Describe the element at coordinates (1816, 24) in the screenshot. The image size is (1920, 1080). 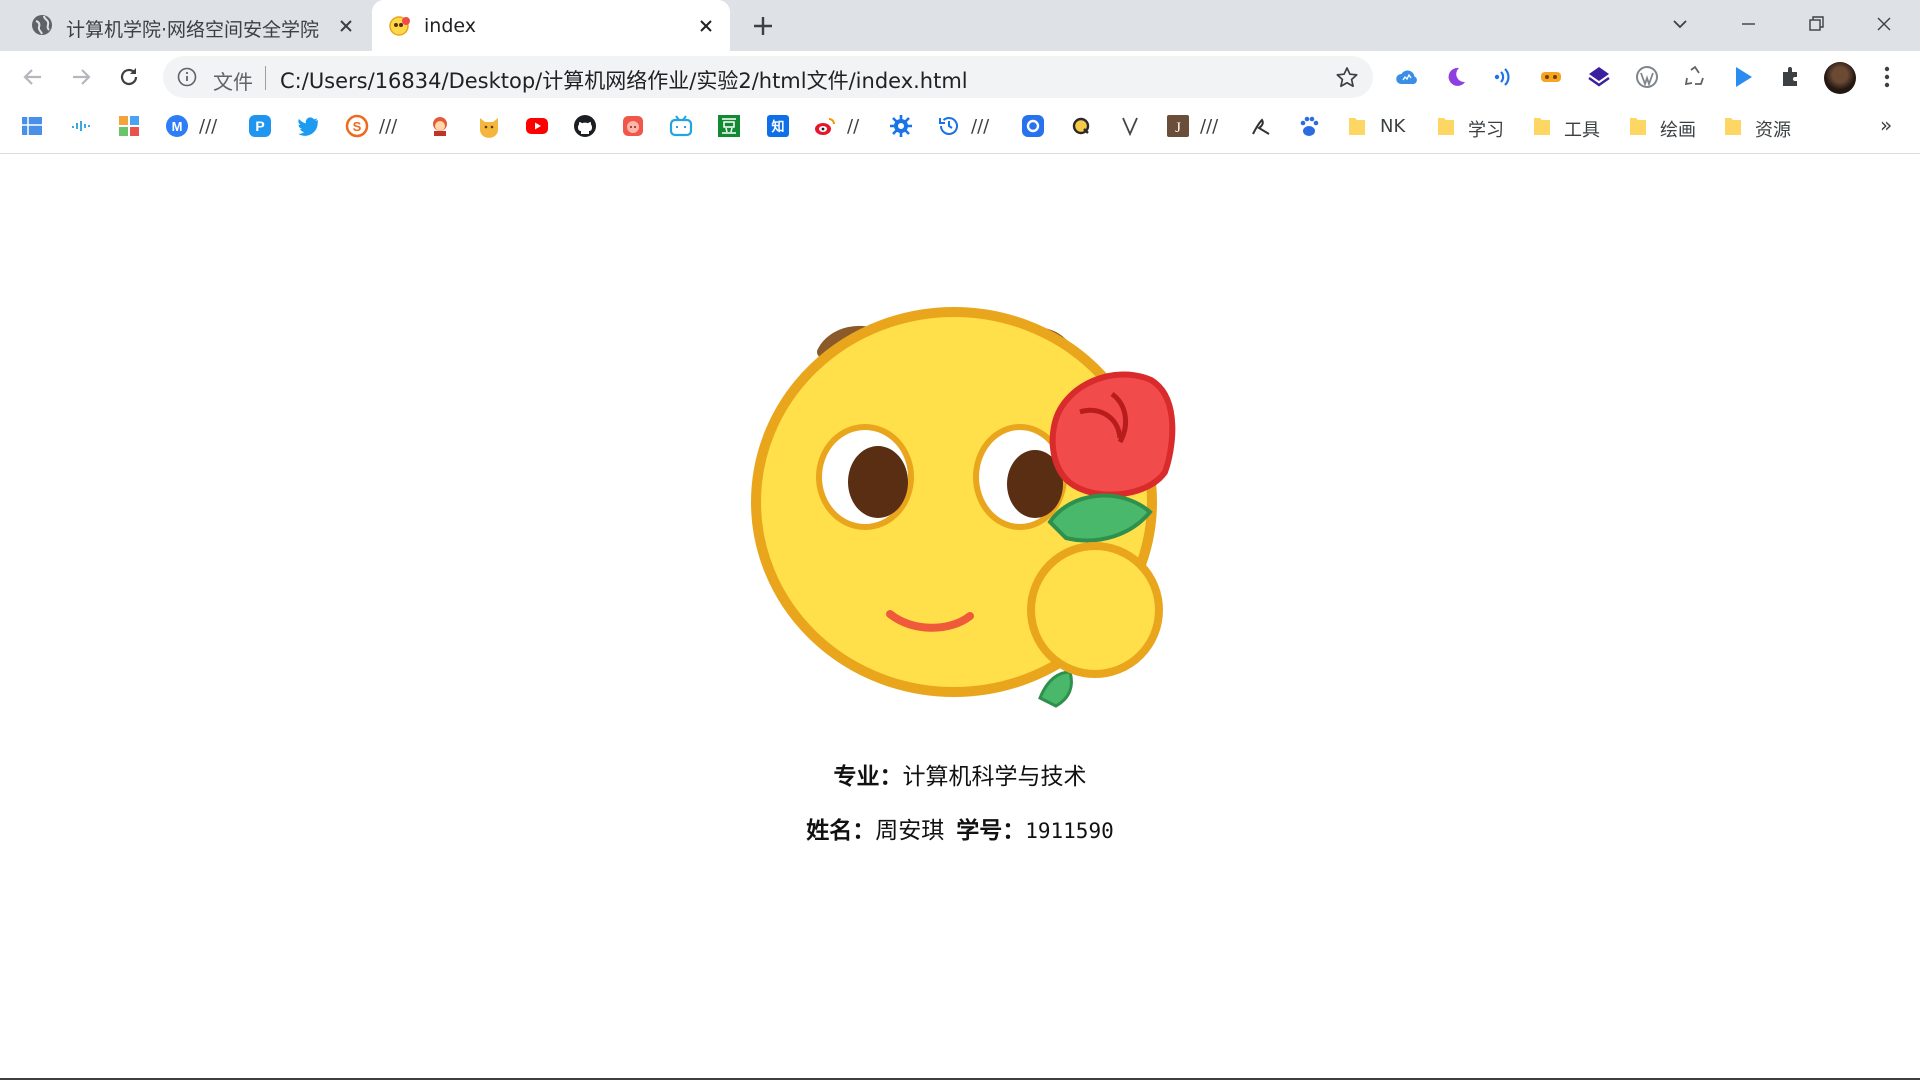
I see `restore-icon` at that location.